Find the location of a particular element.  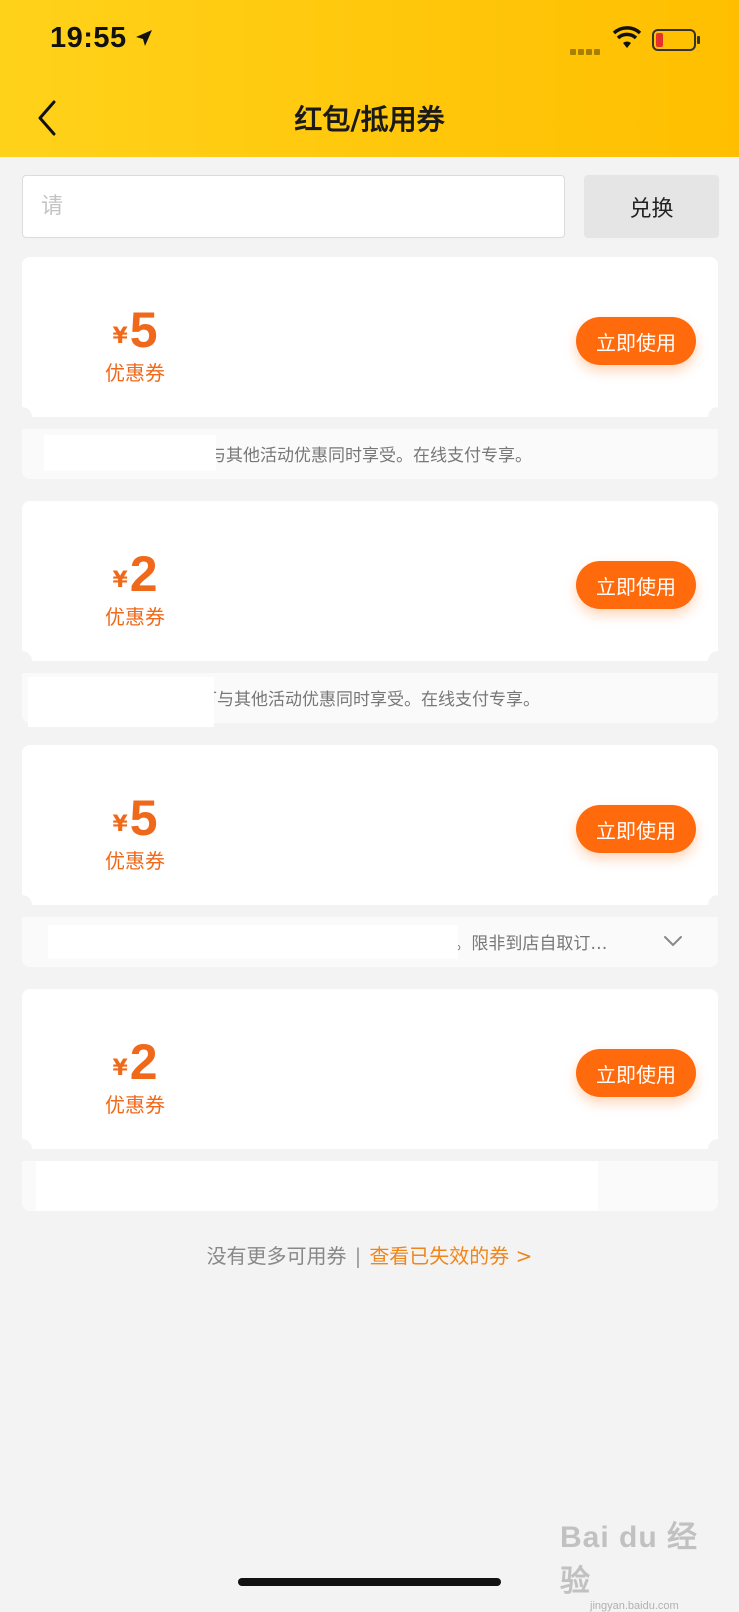

view-expired-link: 查看已失效的券 > is located at coordinates (450, 1256).